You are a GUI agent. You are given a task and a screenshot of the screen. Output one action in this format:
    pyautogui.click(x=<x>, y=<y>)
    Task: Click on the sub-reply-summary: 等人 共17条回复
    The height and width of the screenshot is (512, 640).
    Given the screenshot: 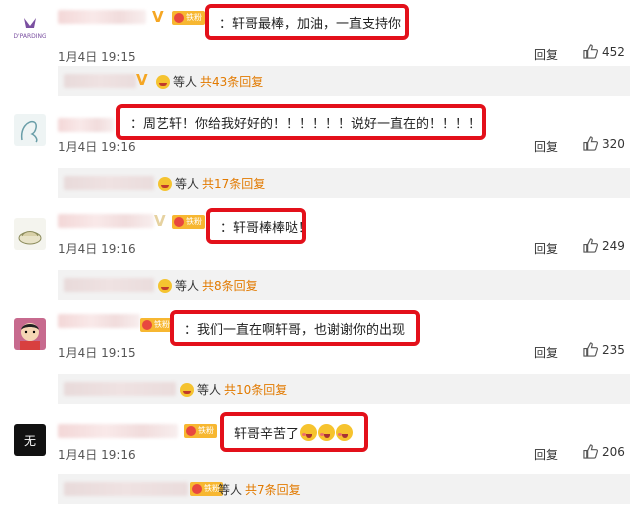 What is the action you would take?
    pyautogui.click(x=211, y=183)
    